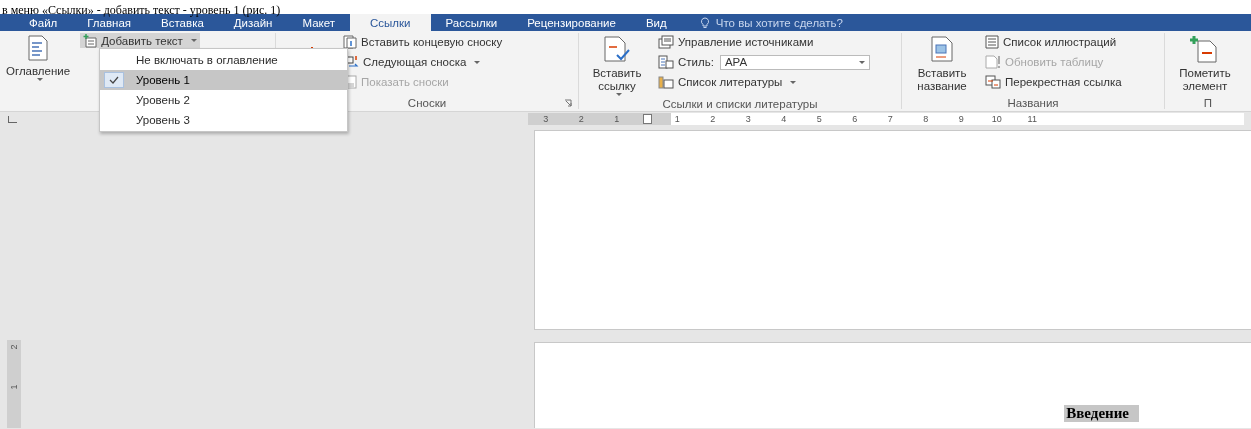  What do you see at coordinates (942, 49) in the screenshot?
I see `picture-document-icon` at bounding box center [942, 49].